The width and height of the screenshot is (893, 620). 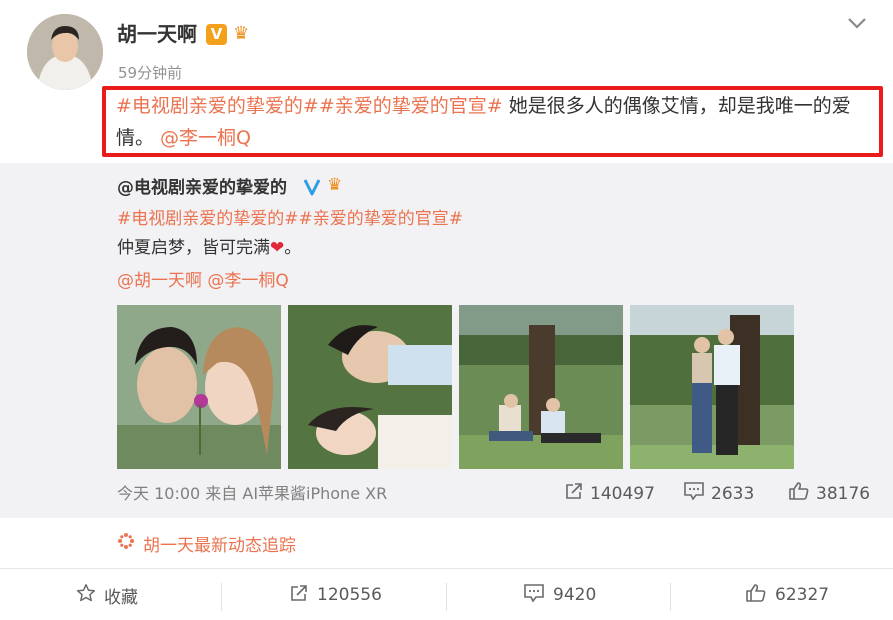 I want to click on favorite-button: 收藏, so click(x=107, y=594).